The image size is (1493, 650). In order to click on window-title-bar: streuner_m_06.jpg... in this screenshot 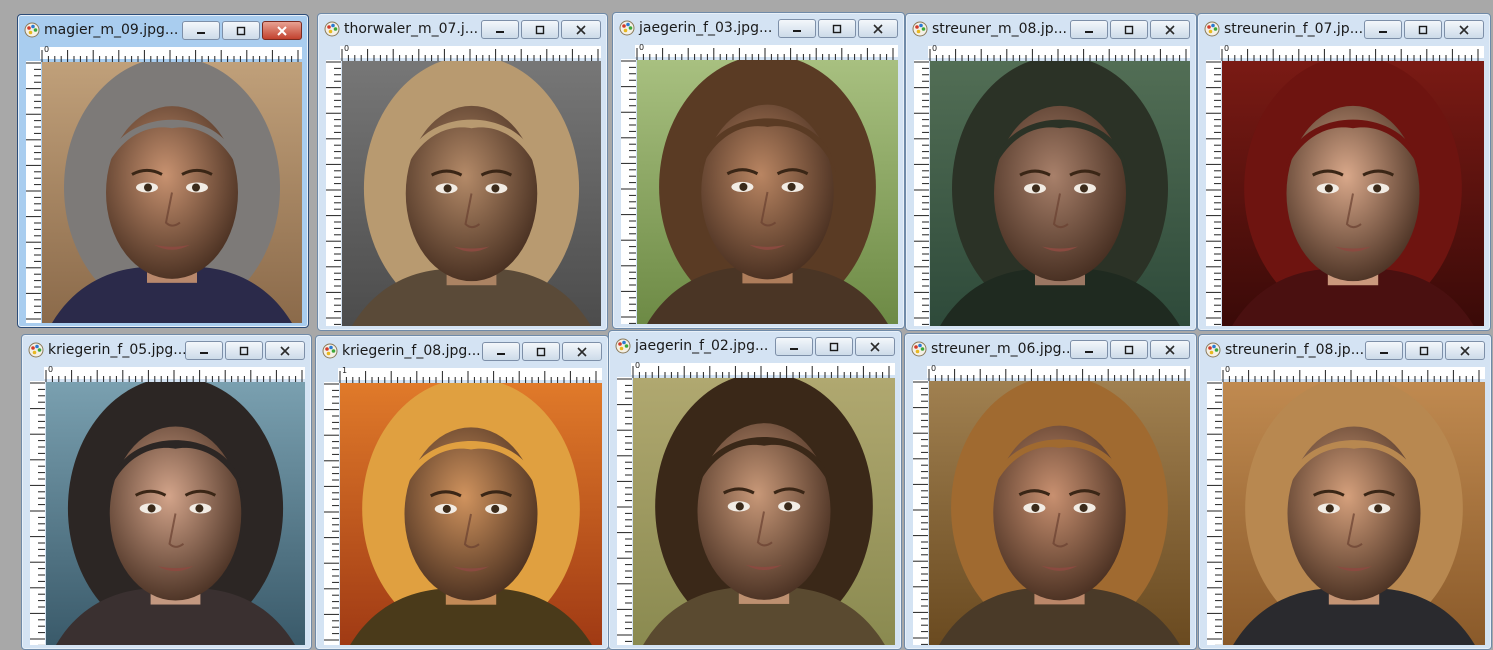, I will do `click(1050, 350)`.